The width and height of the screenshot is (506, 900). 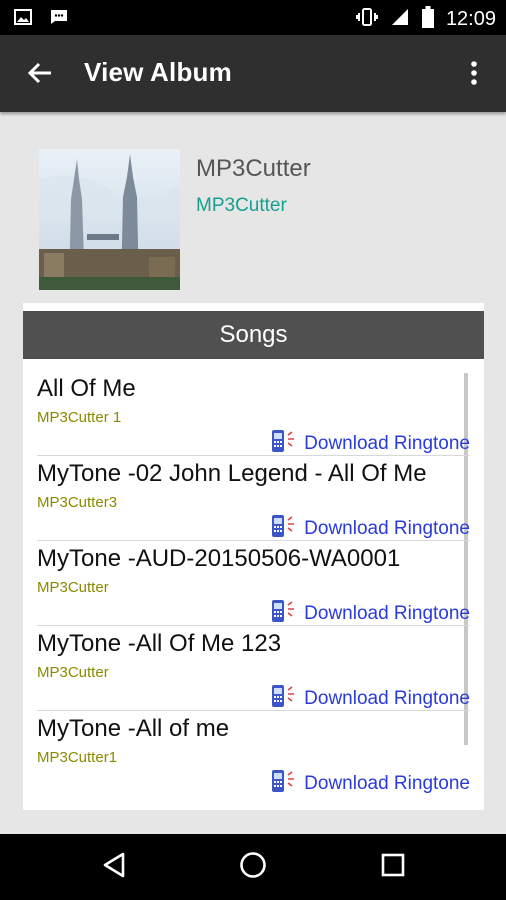 What do you see at coordinates (253, 73) in the screenshot?
I see `app-bar: View Album` at bounding box center [253, 73].